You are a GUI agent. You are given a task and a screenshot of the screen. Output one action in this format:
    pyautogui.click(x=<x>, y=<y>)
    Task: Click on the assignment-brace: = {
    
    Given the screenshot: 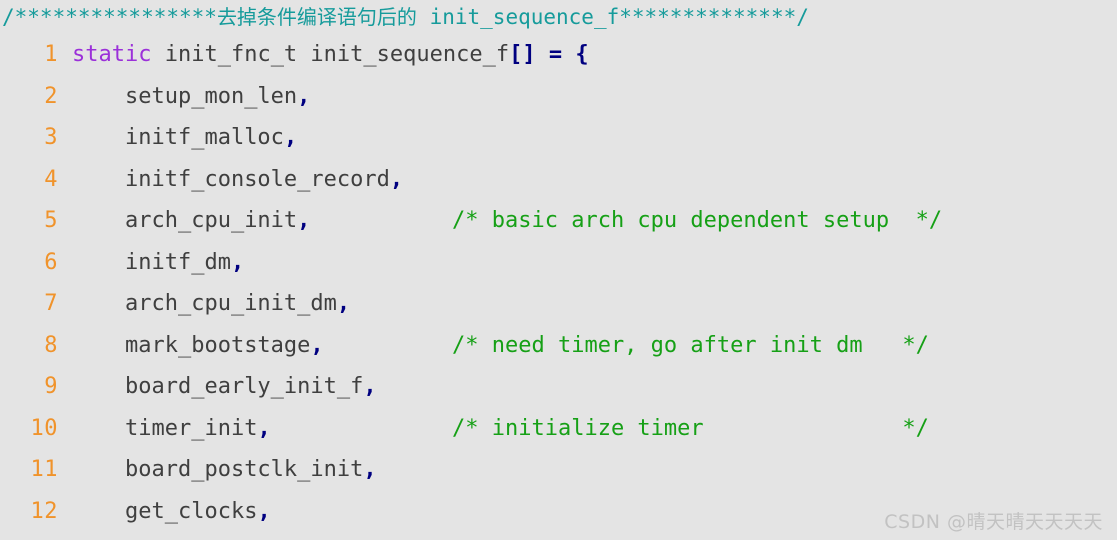 What is the action you would take?
    pyautogui.click(x=562, y=54)
    